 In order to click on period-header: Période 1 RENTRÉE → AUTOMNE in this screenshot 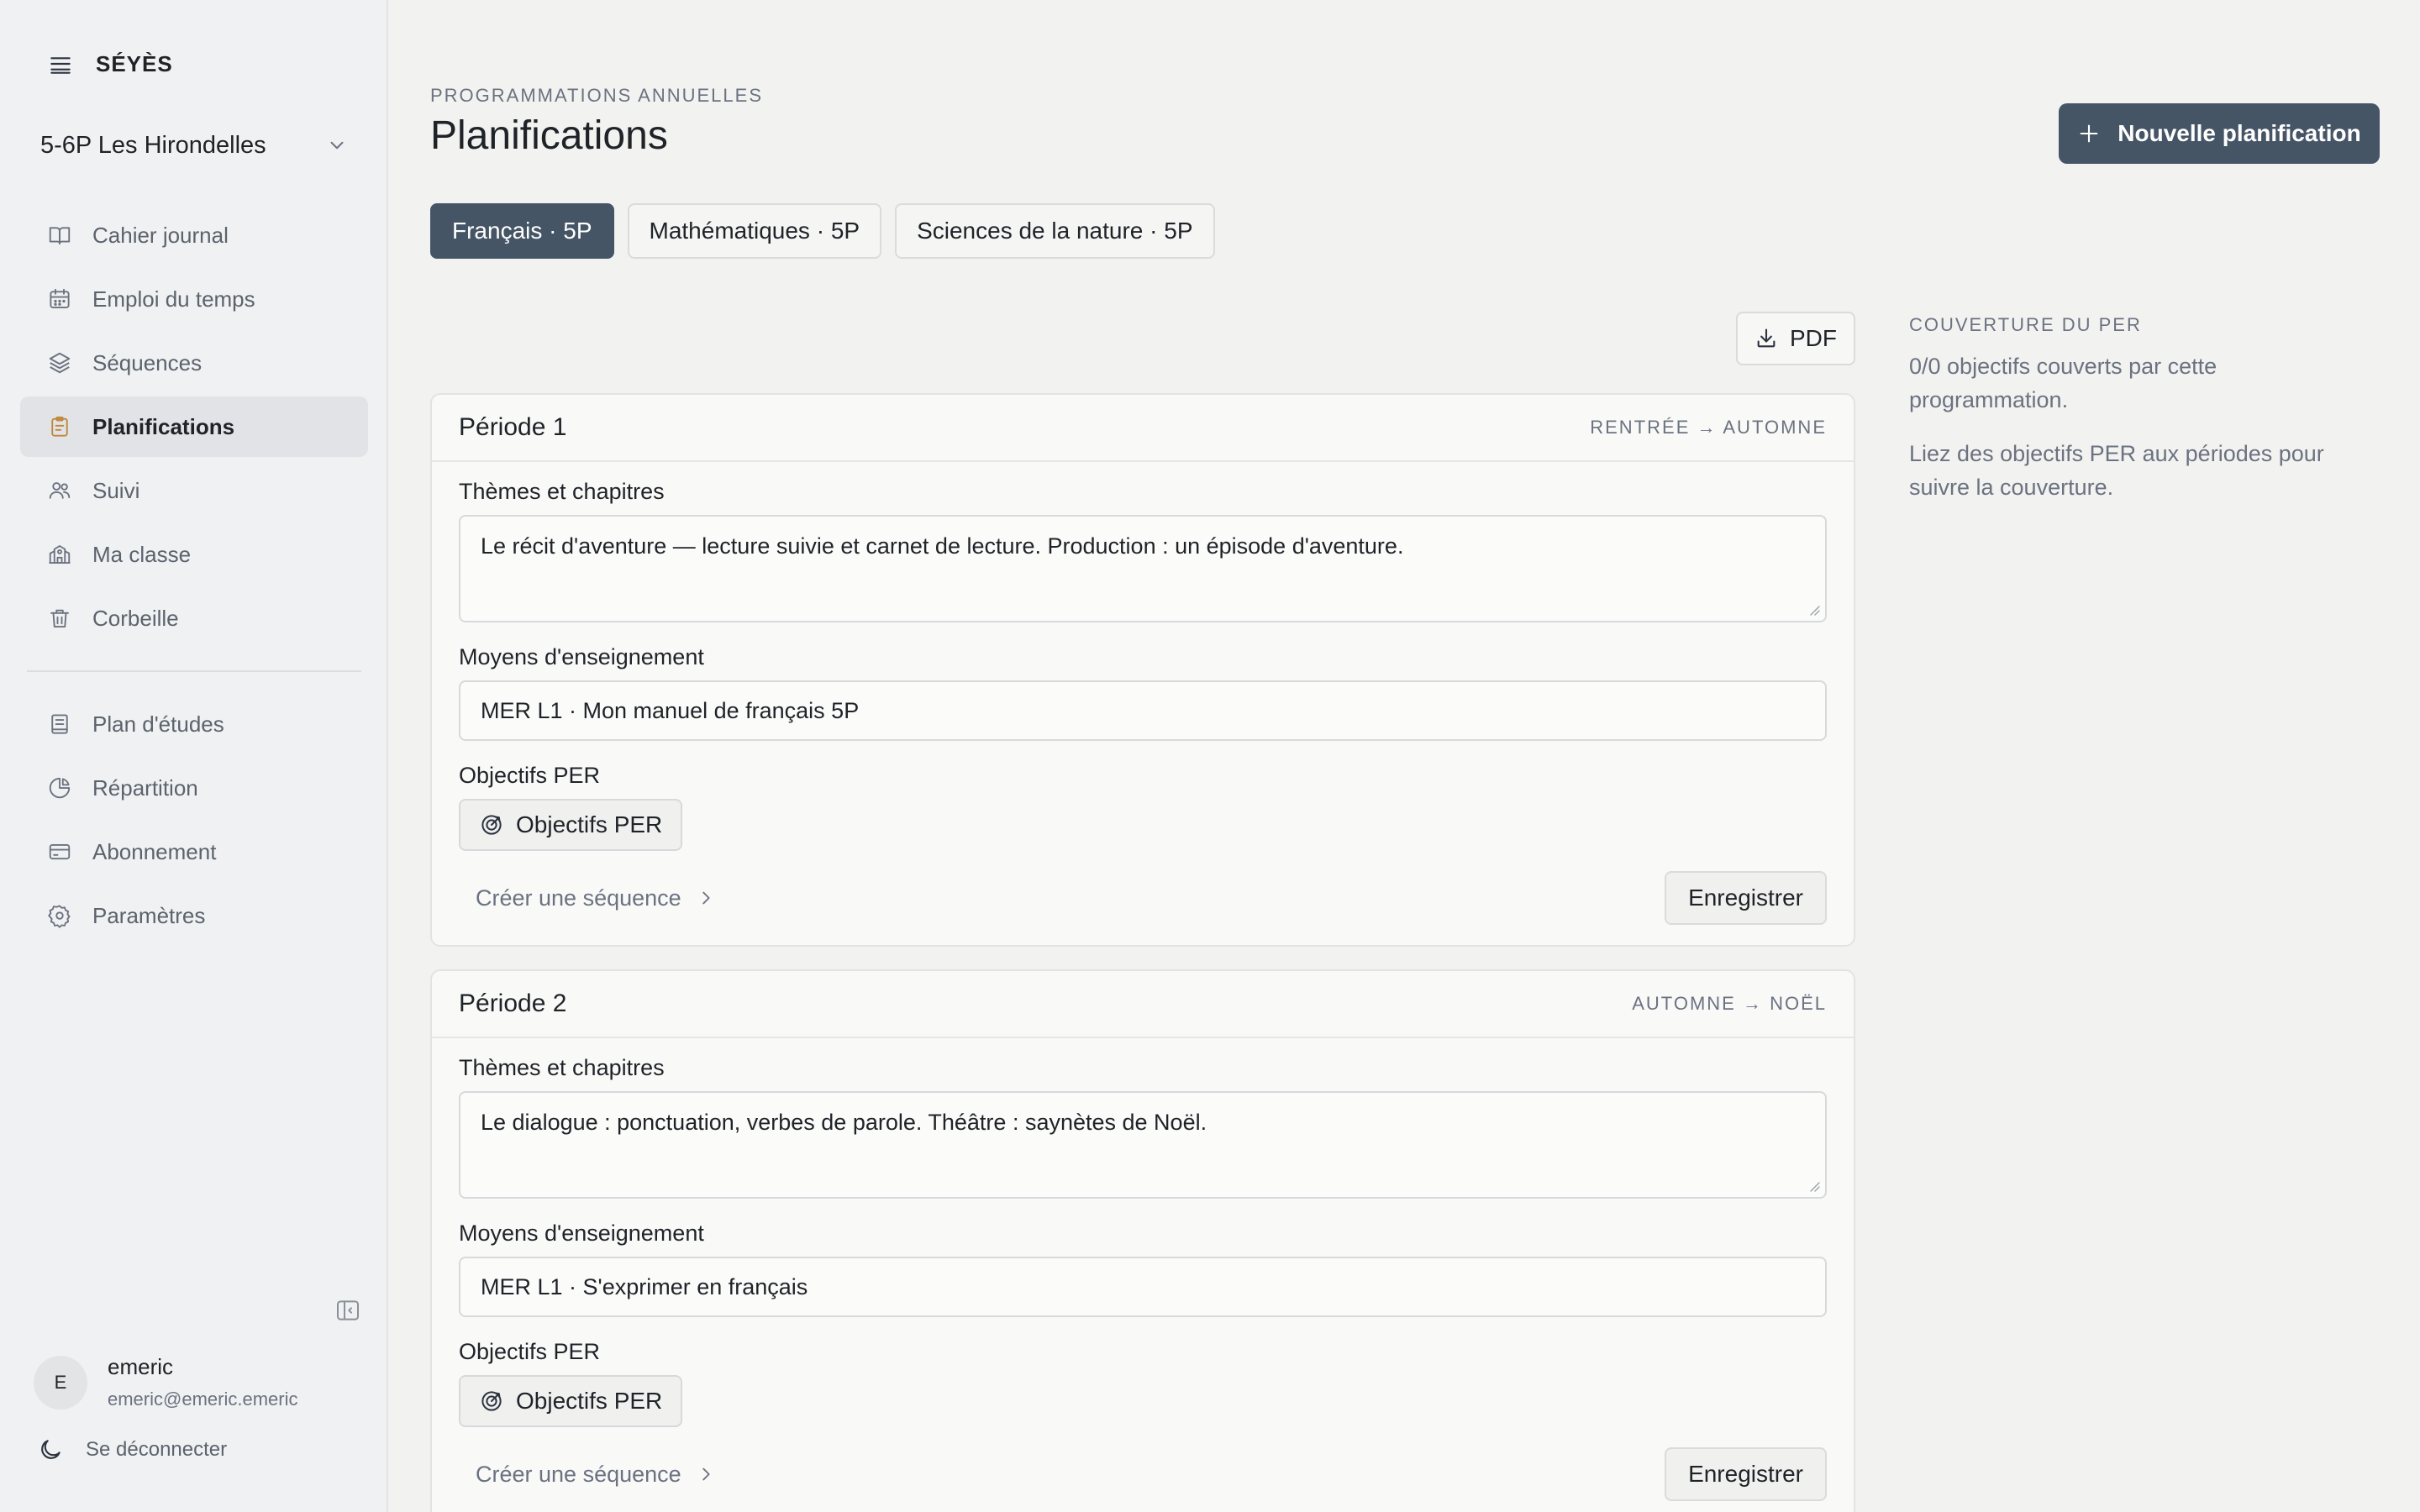, I will do `click(1143, 428)`.